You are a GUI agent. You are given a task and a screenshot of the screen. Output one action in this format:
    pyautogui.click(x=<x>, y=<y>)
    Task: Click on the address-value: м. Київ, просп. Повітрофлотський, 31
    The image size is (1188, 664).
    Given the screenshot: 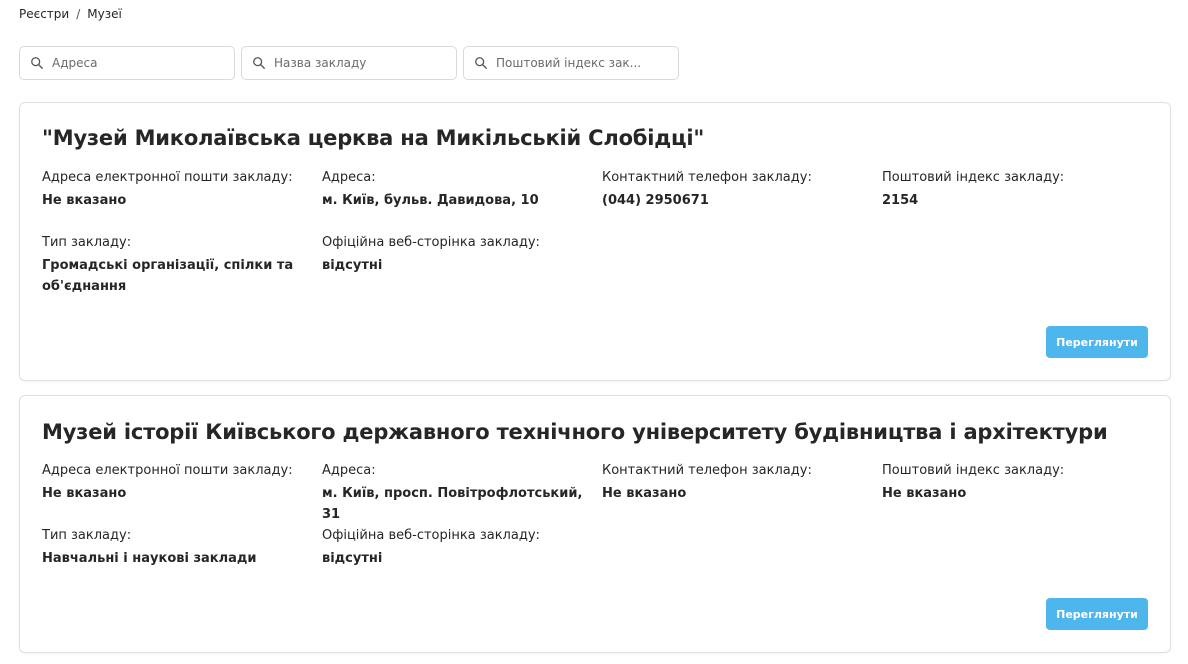 What is the action you would take?
    pyautogui.click(x=452, y=504)
    